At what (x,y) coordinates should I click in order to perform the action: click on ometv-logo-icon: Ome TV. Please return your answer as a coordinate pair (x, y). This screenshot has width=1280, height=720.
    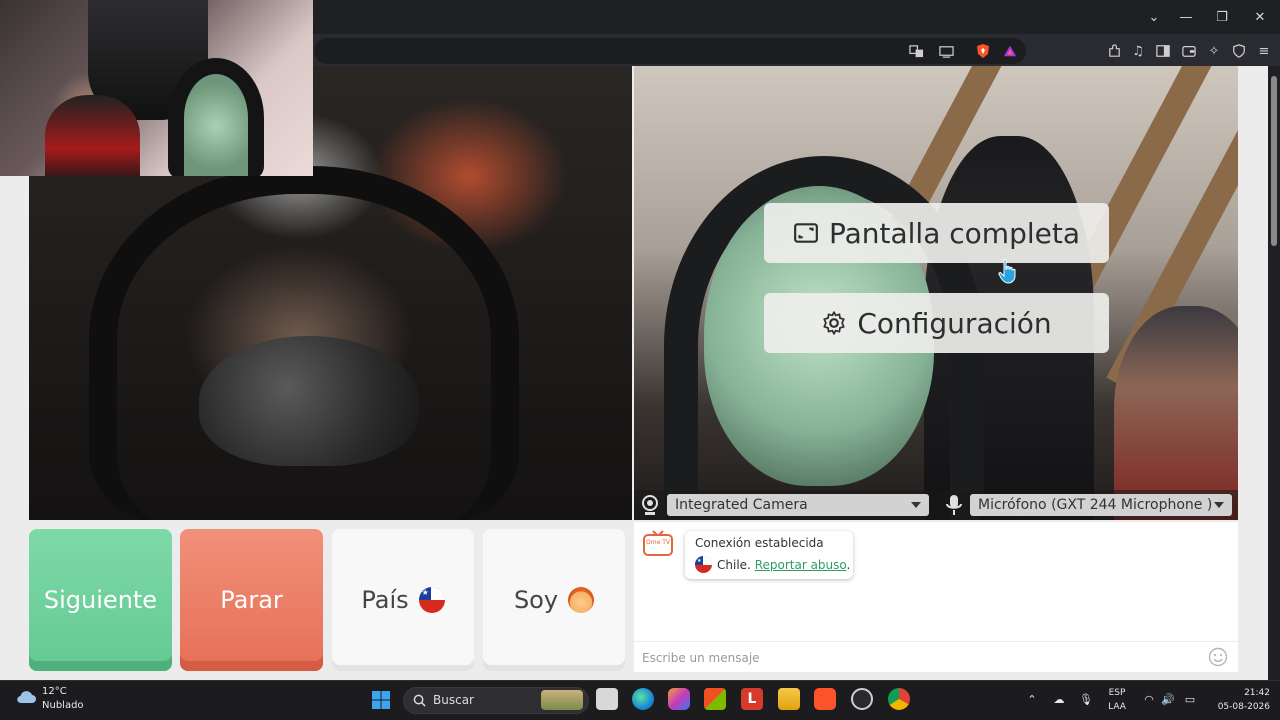
    Looking at the image, I should click on (658, 543).